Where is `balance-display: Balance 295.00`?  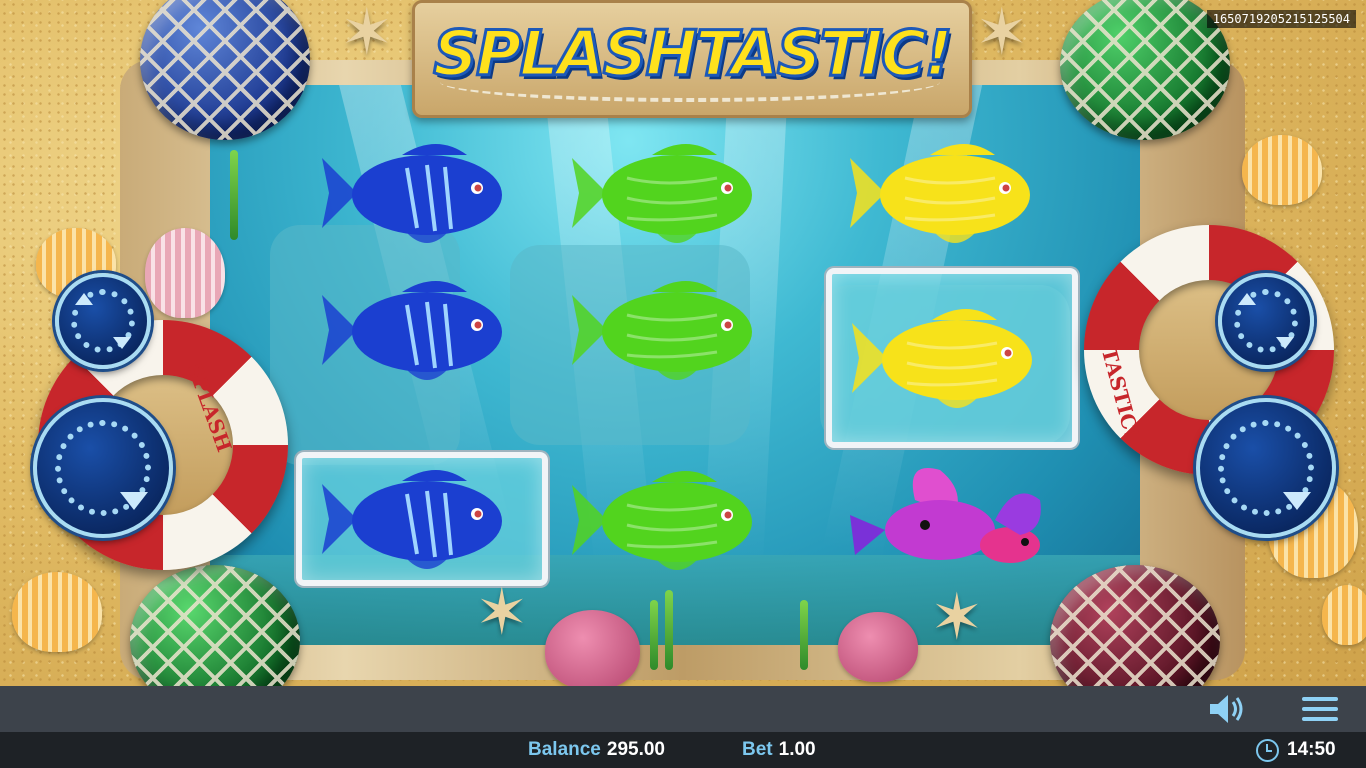 balance-display: Balance 295.00 is located at coordinates (596, 750).